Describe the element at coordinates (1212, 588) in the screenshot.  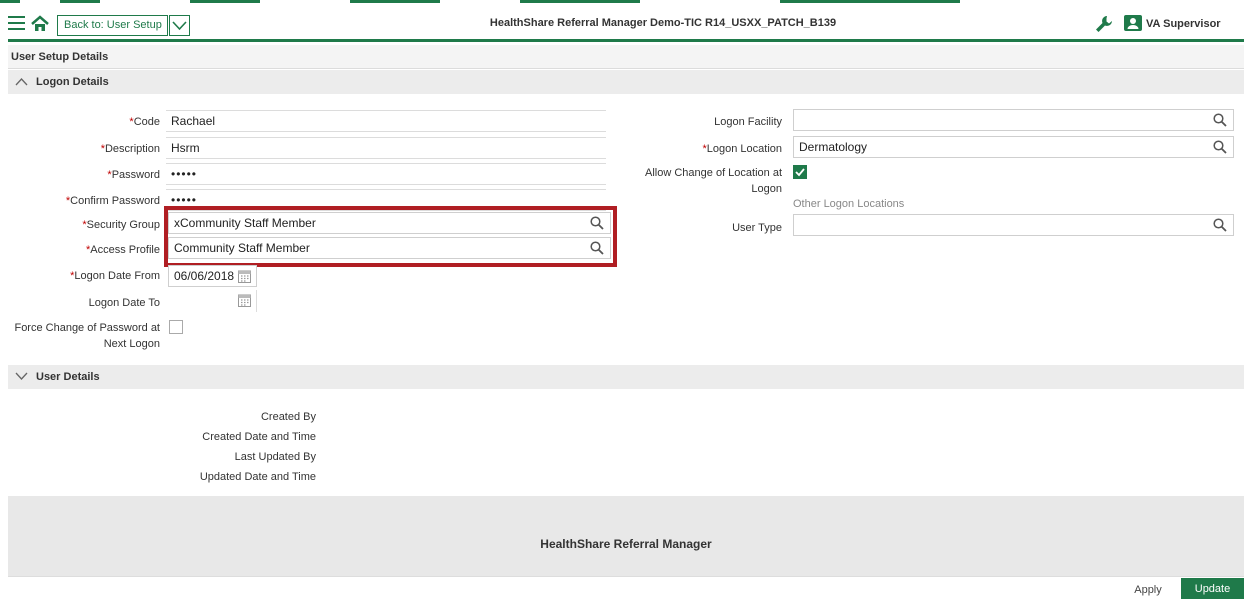
I see `update-button: Update` at that location.